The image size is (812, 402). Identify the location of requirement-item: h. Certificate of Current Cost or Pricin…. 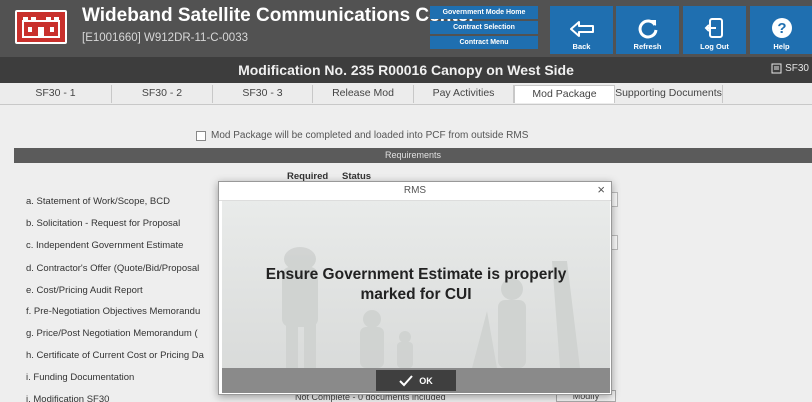
(115, 355).